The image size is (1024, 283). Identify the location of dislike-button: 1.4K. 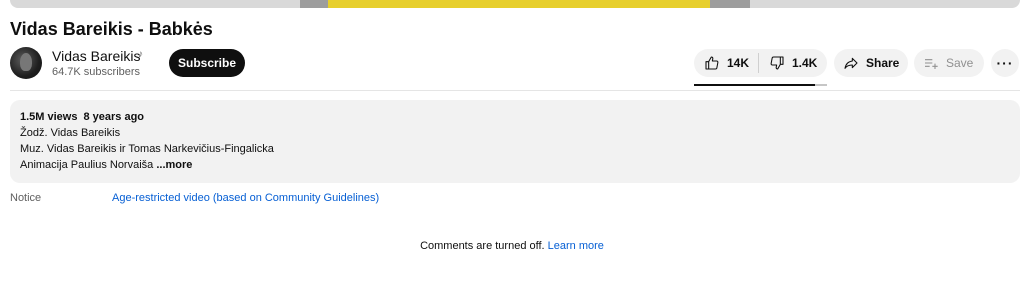
(788, 63).